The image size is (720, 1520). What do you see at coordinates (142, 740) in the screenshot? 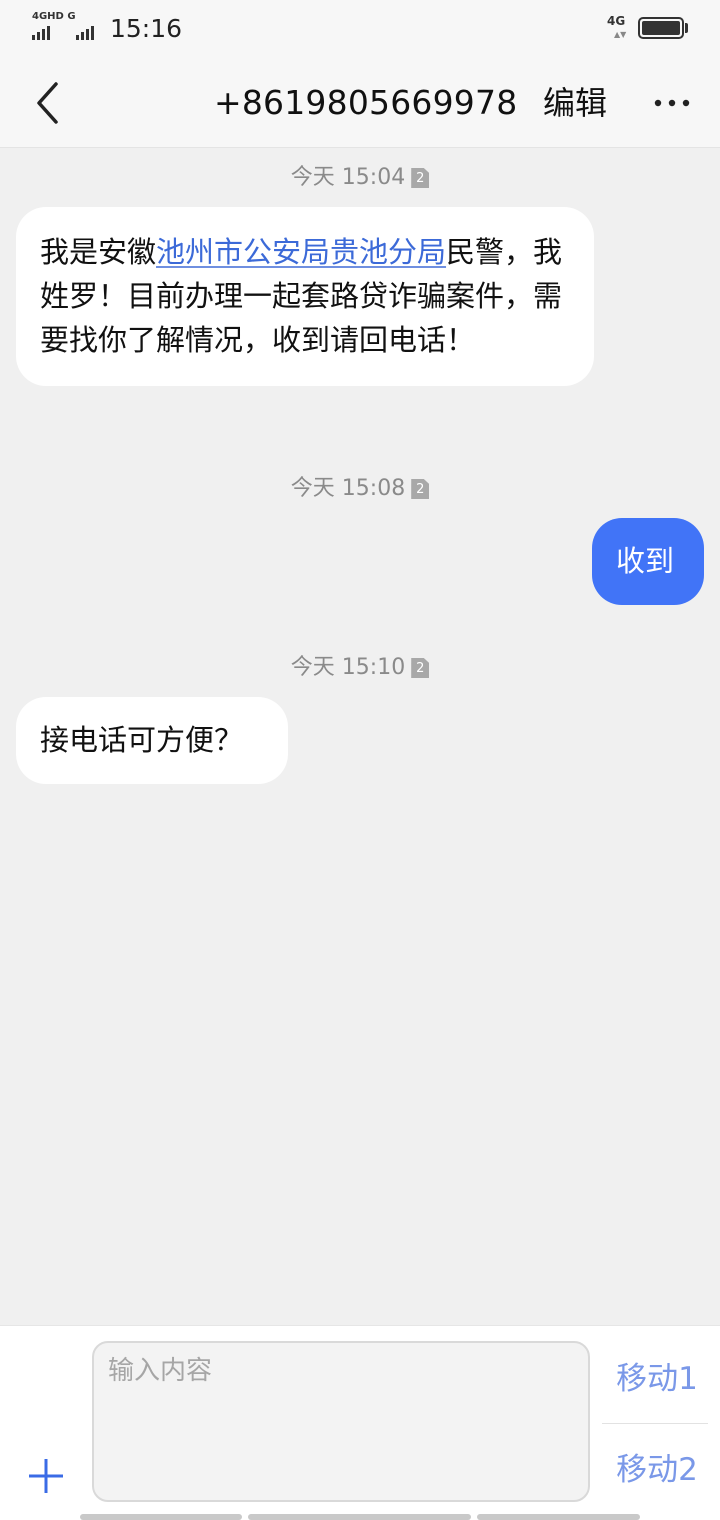
I see `message-text: 接电话可方便？` at bounding box center [142, 740].